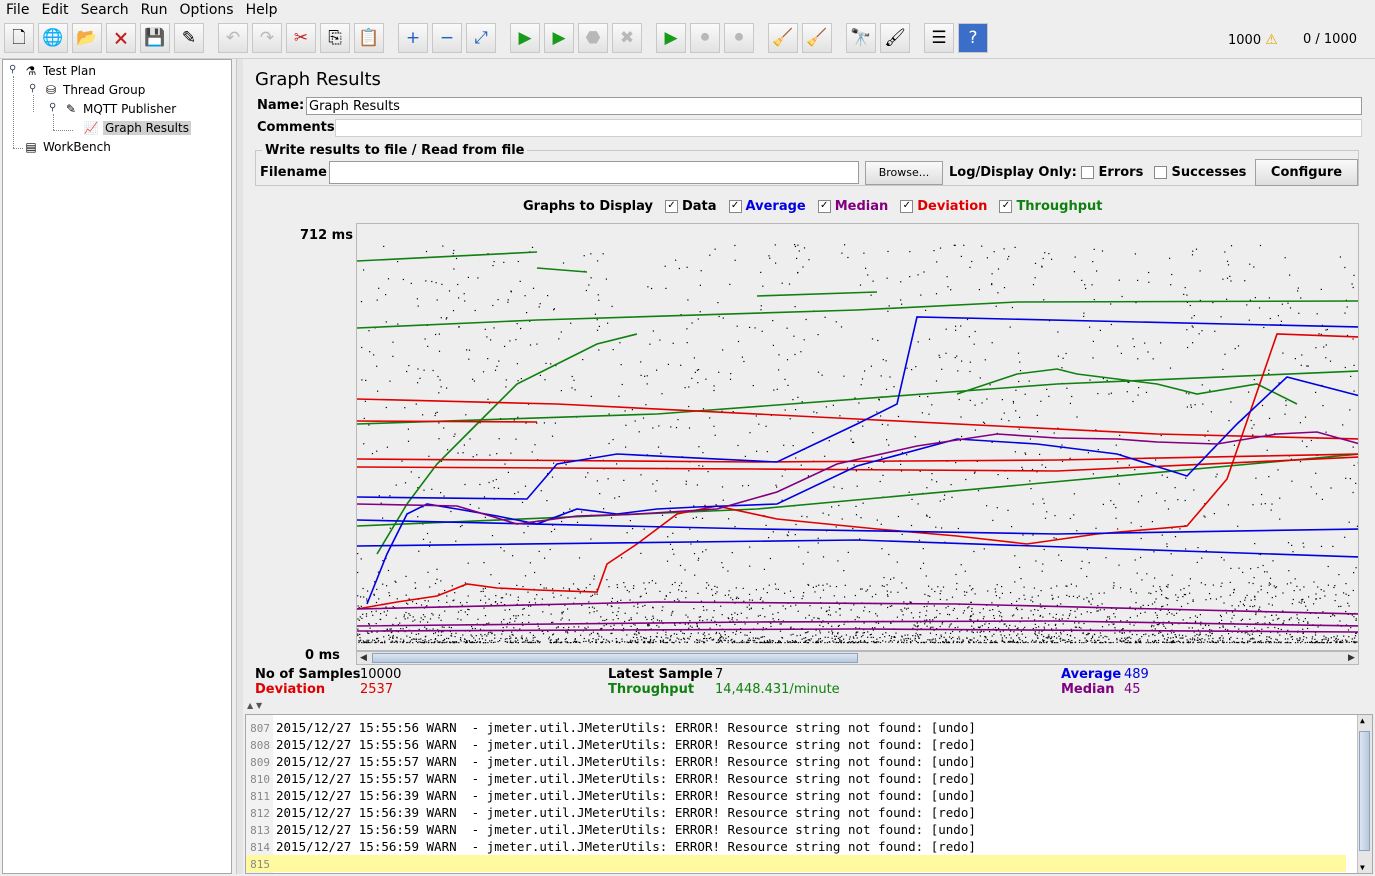  What do you see at coordinates (301, 38) in the screenshot?
I see `cut-button: ✂` at bounding box center [301, 38].